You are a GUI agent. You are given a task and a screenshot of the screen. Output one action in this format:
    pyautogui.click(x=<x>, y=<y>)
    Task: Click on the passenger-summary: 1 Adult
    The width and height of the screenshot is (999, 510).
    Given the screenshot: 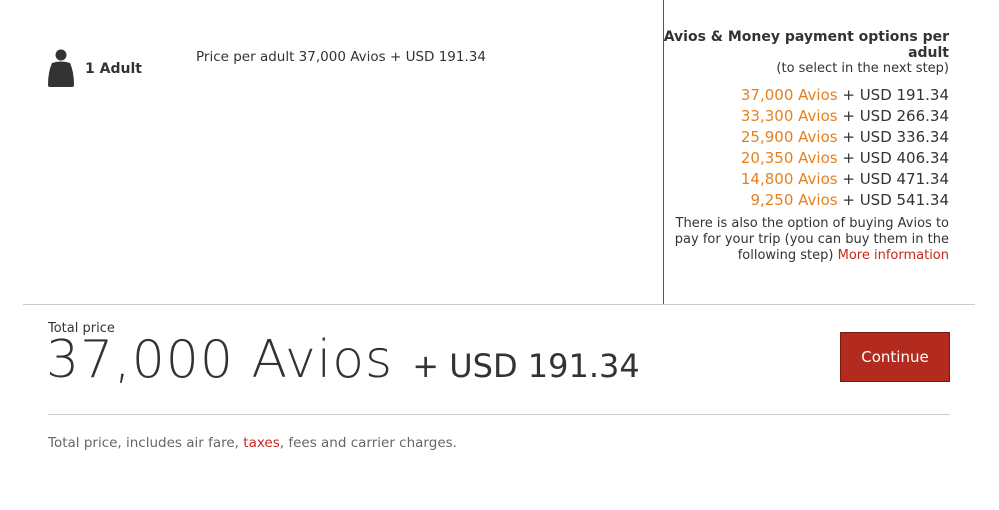 What is the action you would take?
    pyautogui.click(x=94, y=68)
    